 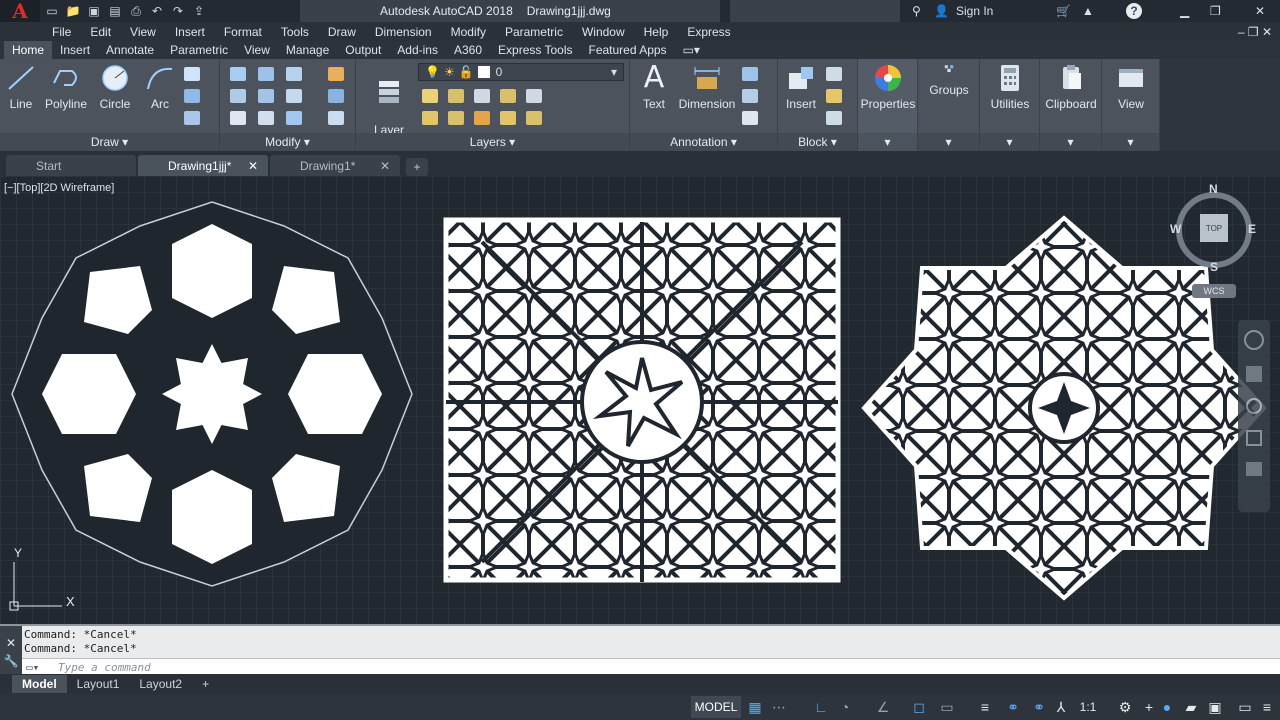 What do you see at coordinates (66, 87) in the screenshot?
I see `polyline-tool: Polyline` at bounding box center [66, 87].